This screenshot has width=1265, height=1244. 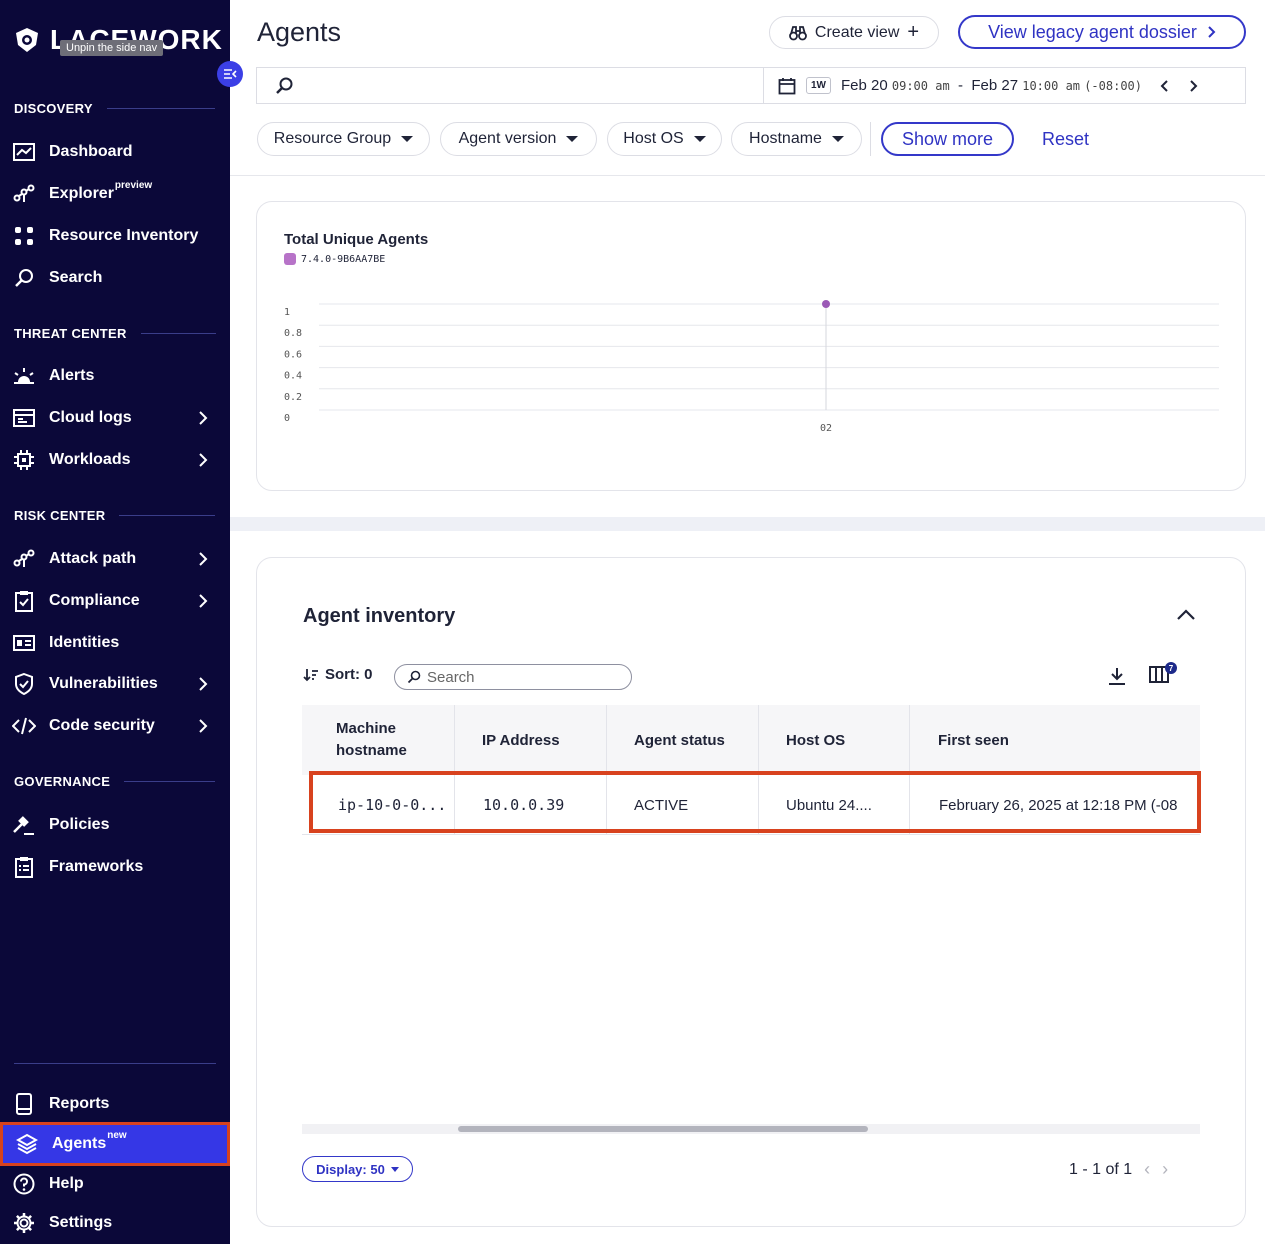 I want to click on horizontal-scrollbar, so click(x=751, y=1129).